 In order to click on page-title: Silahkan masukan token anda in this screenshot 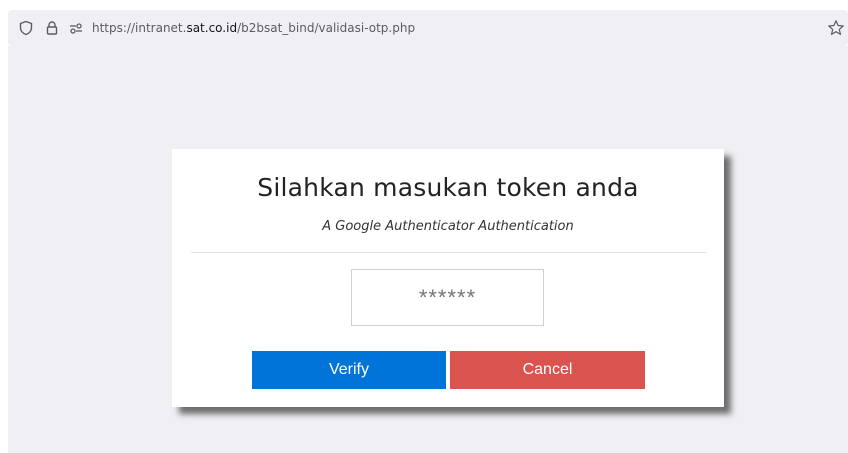, I will do `click(448, 187)`.